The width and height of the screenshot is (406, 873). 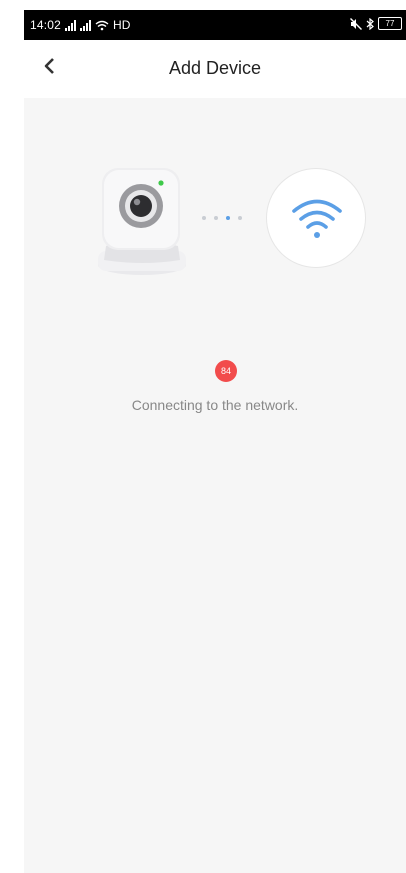 I want to click on status-time: 14:02, so click(x=46, y=25).